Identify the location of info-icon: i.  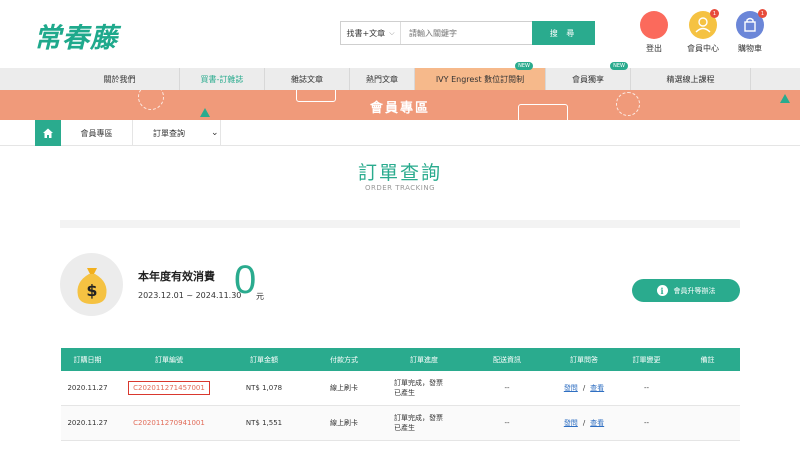
(662, 290).